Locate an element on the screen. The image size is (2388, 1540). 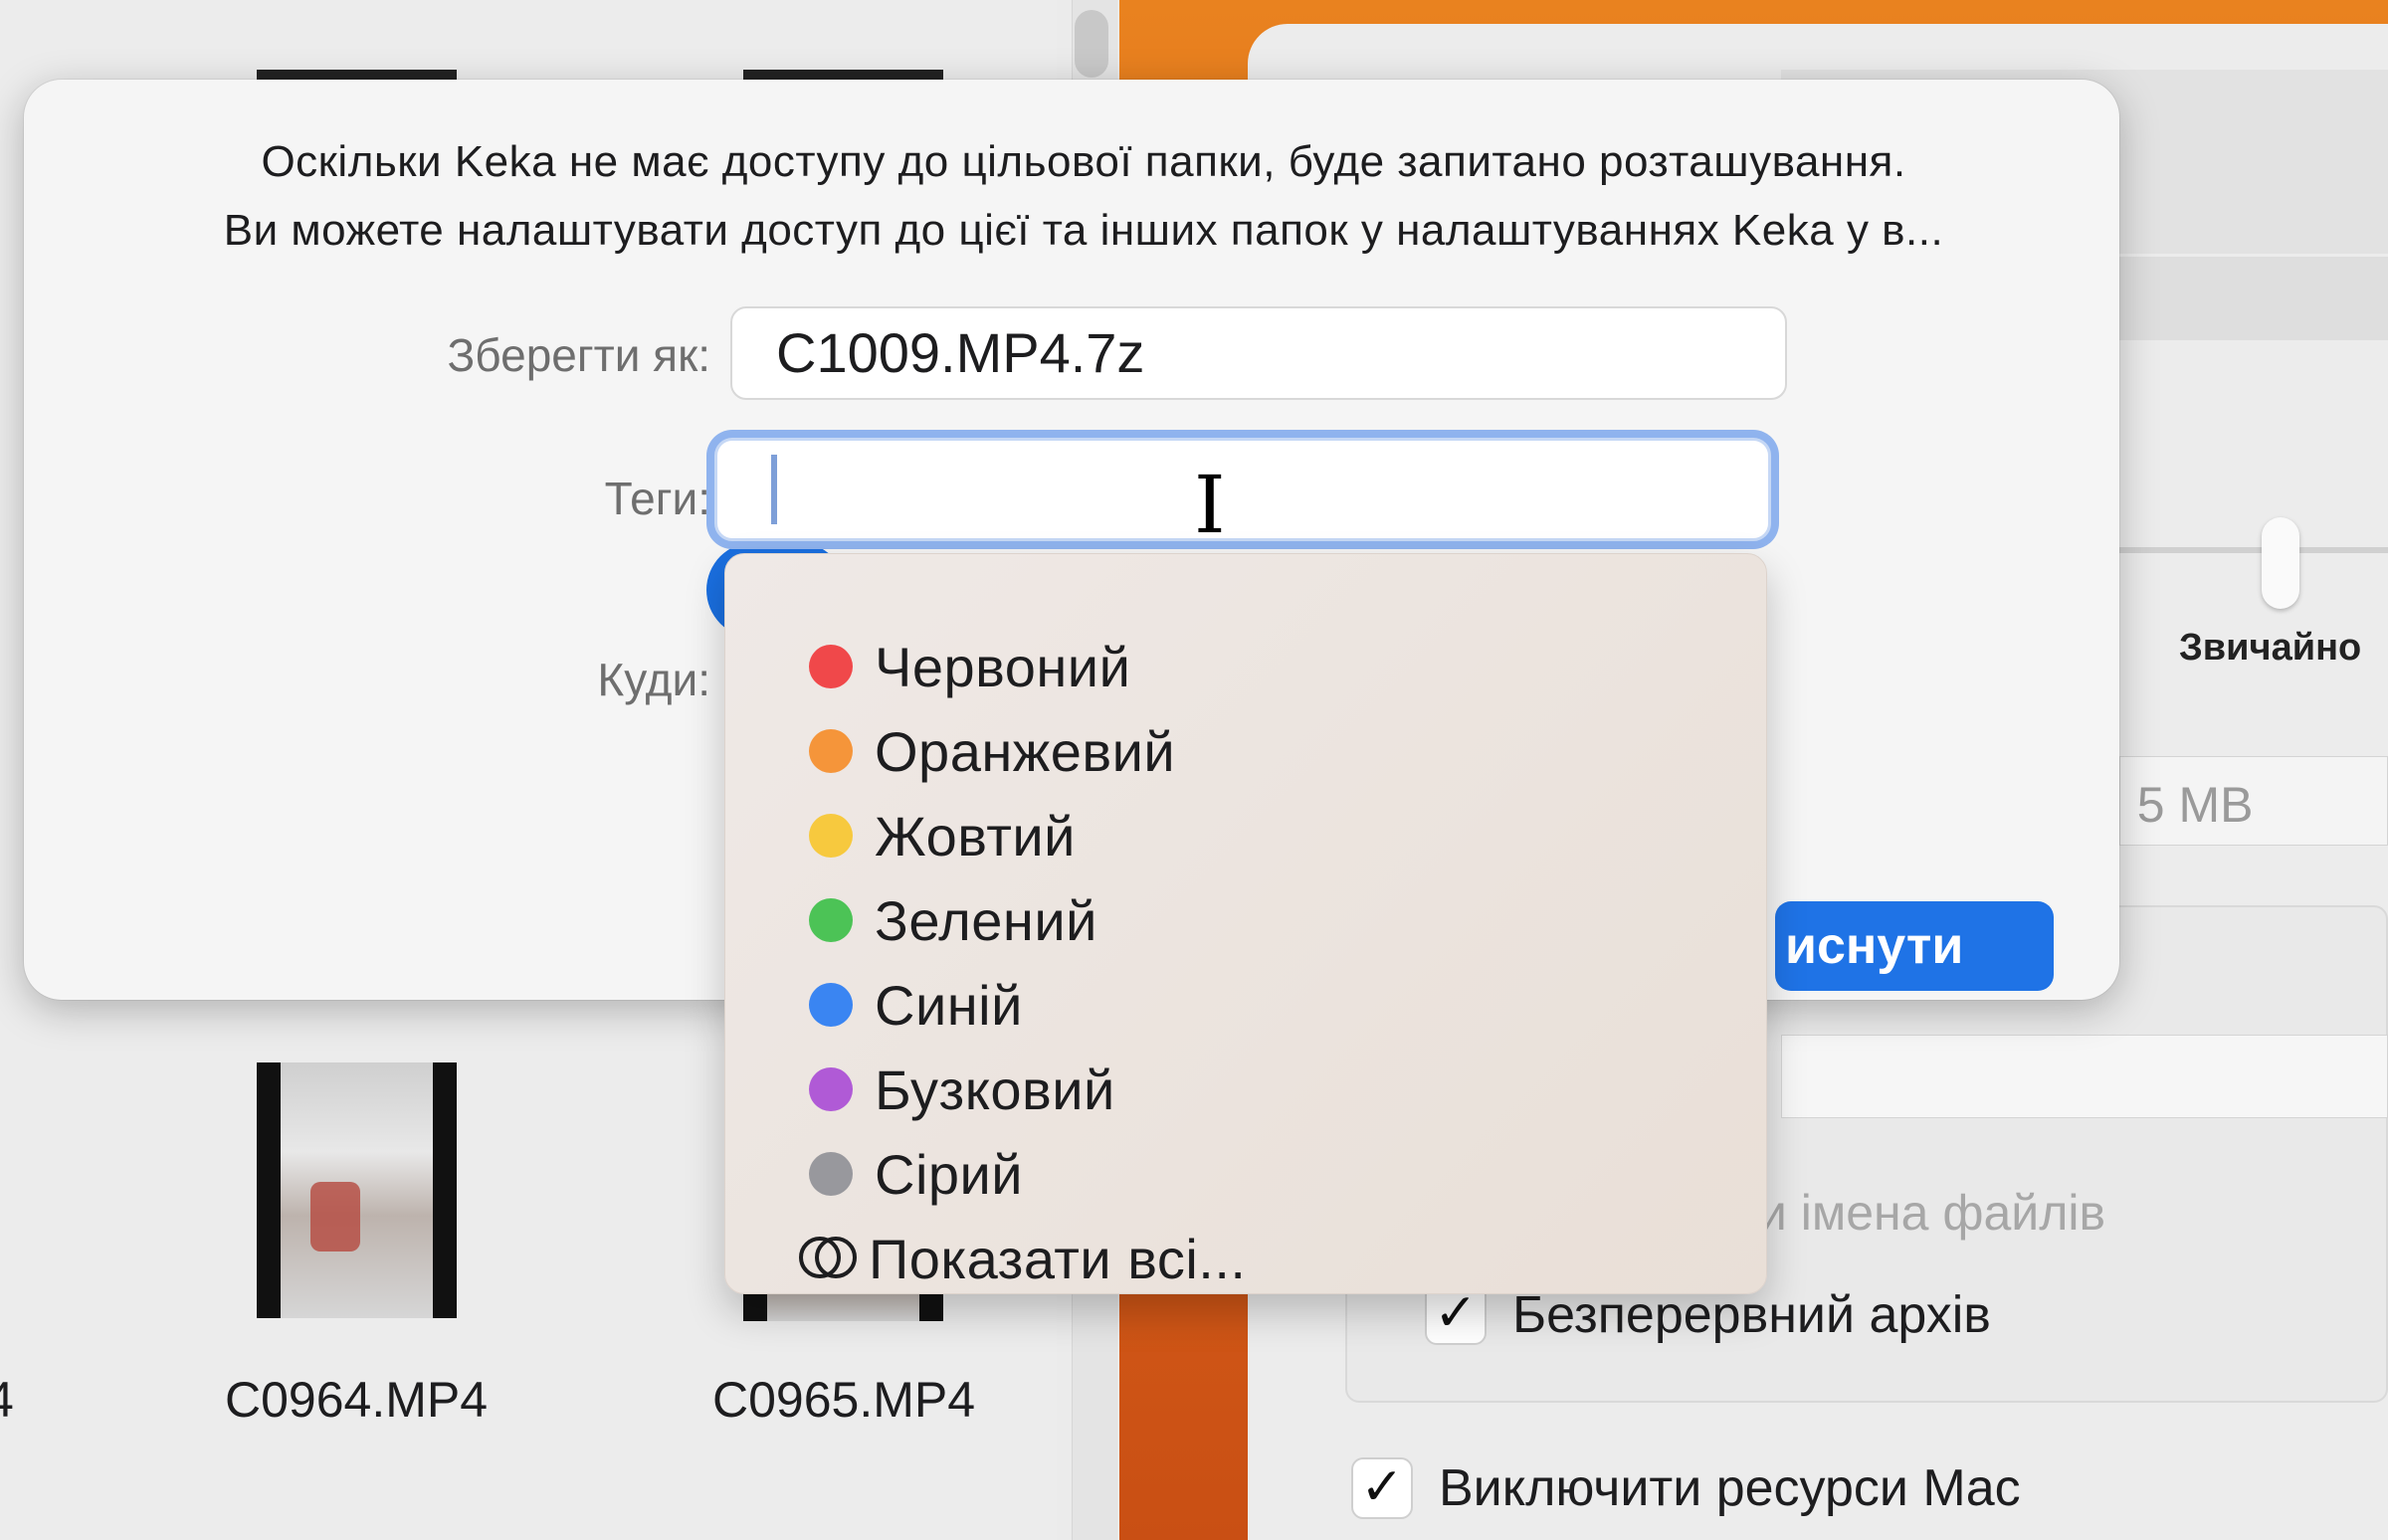
overlapping-circles-icon is located at coordinates (828, 1258).